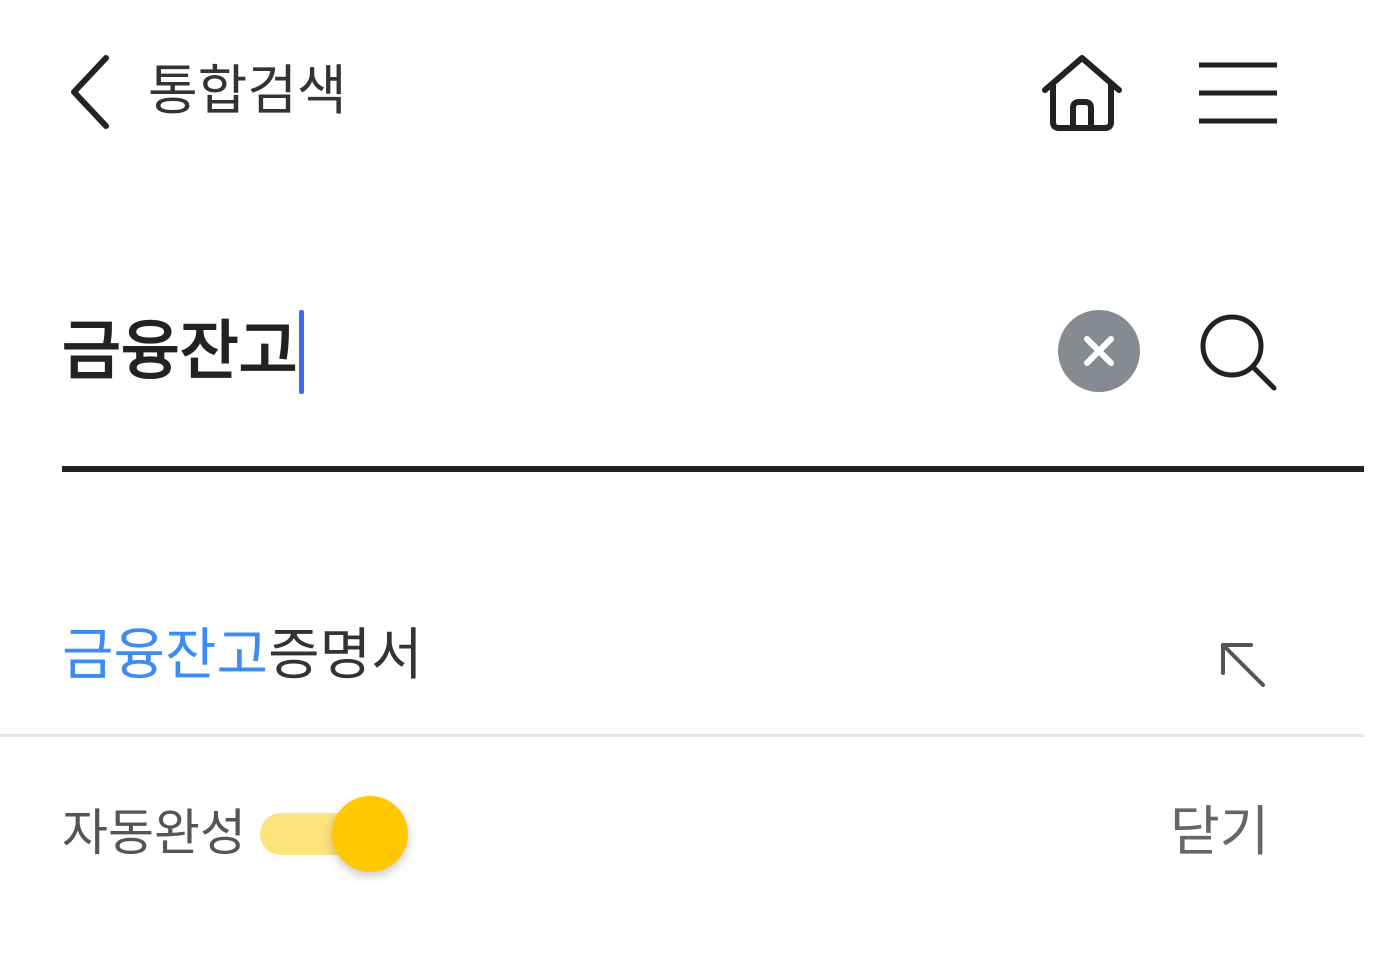 The height and width of the screenshot is (962, 1382). What do you see at coordinates (247, 90) in the screenshot?
I see `page-title: 통합검색` at bounding box center [247, 90].